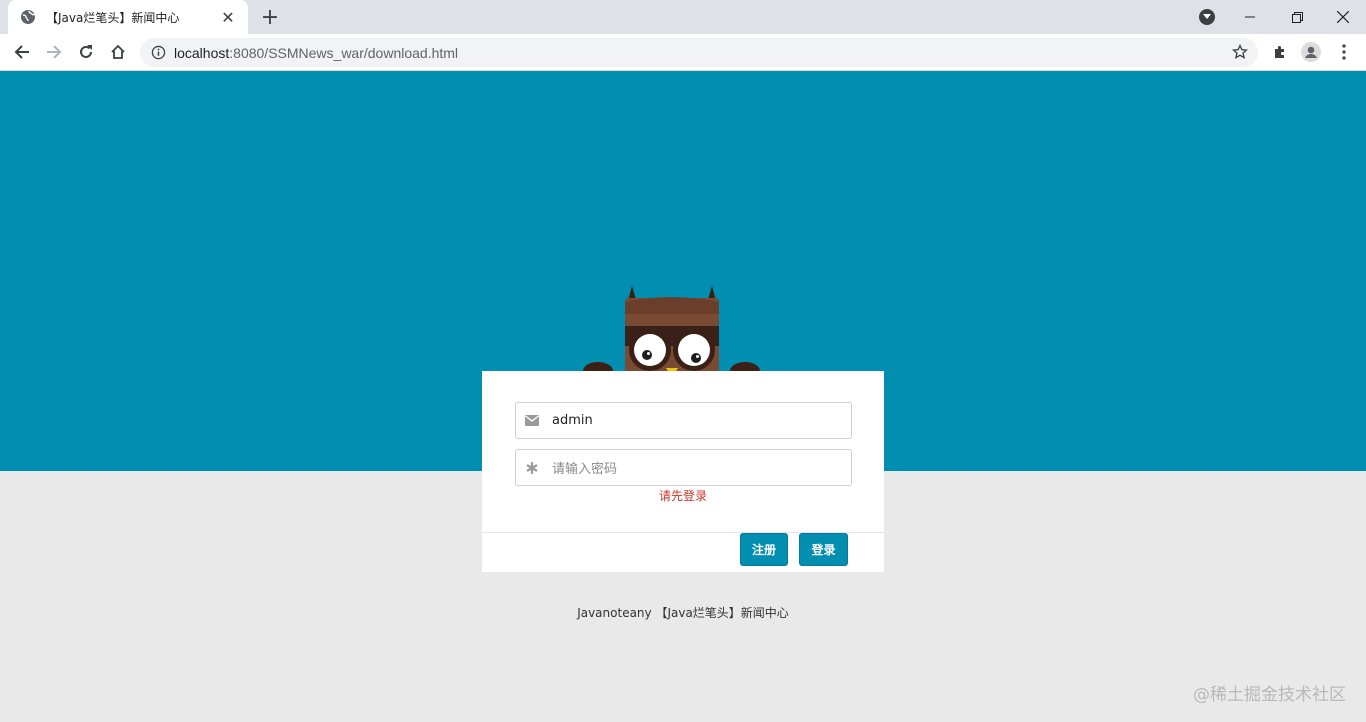 The width and height of the screenshot is (1366, 722). Describe the element at coordinates (1311, 52) in the screenshot. I see `profile-avatar-icon` at that location.